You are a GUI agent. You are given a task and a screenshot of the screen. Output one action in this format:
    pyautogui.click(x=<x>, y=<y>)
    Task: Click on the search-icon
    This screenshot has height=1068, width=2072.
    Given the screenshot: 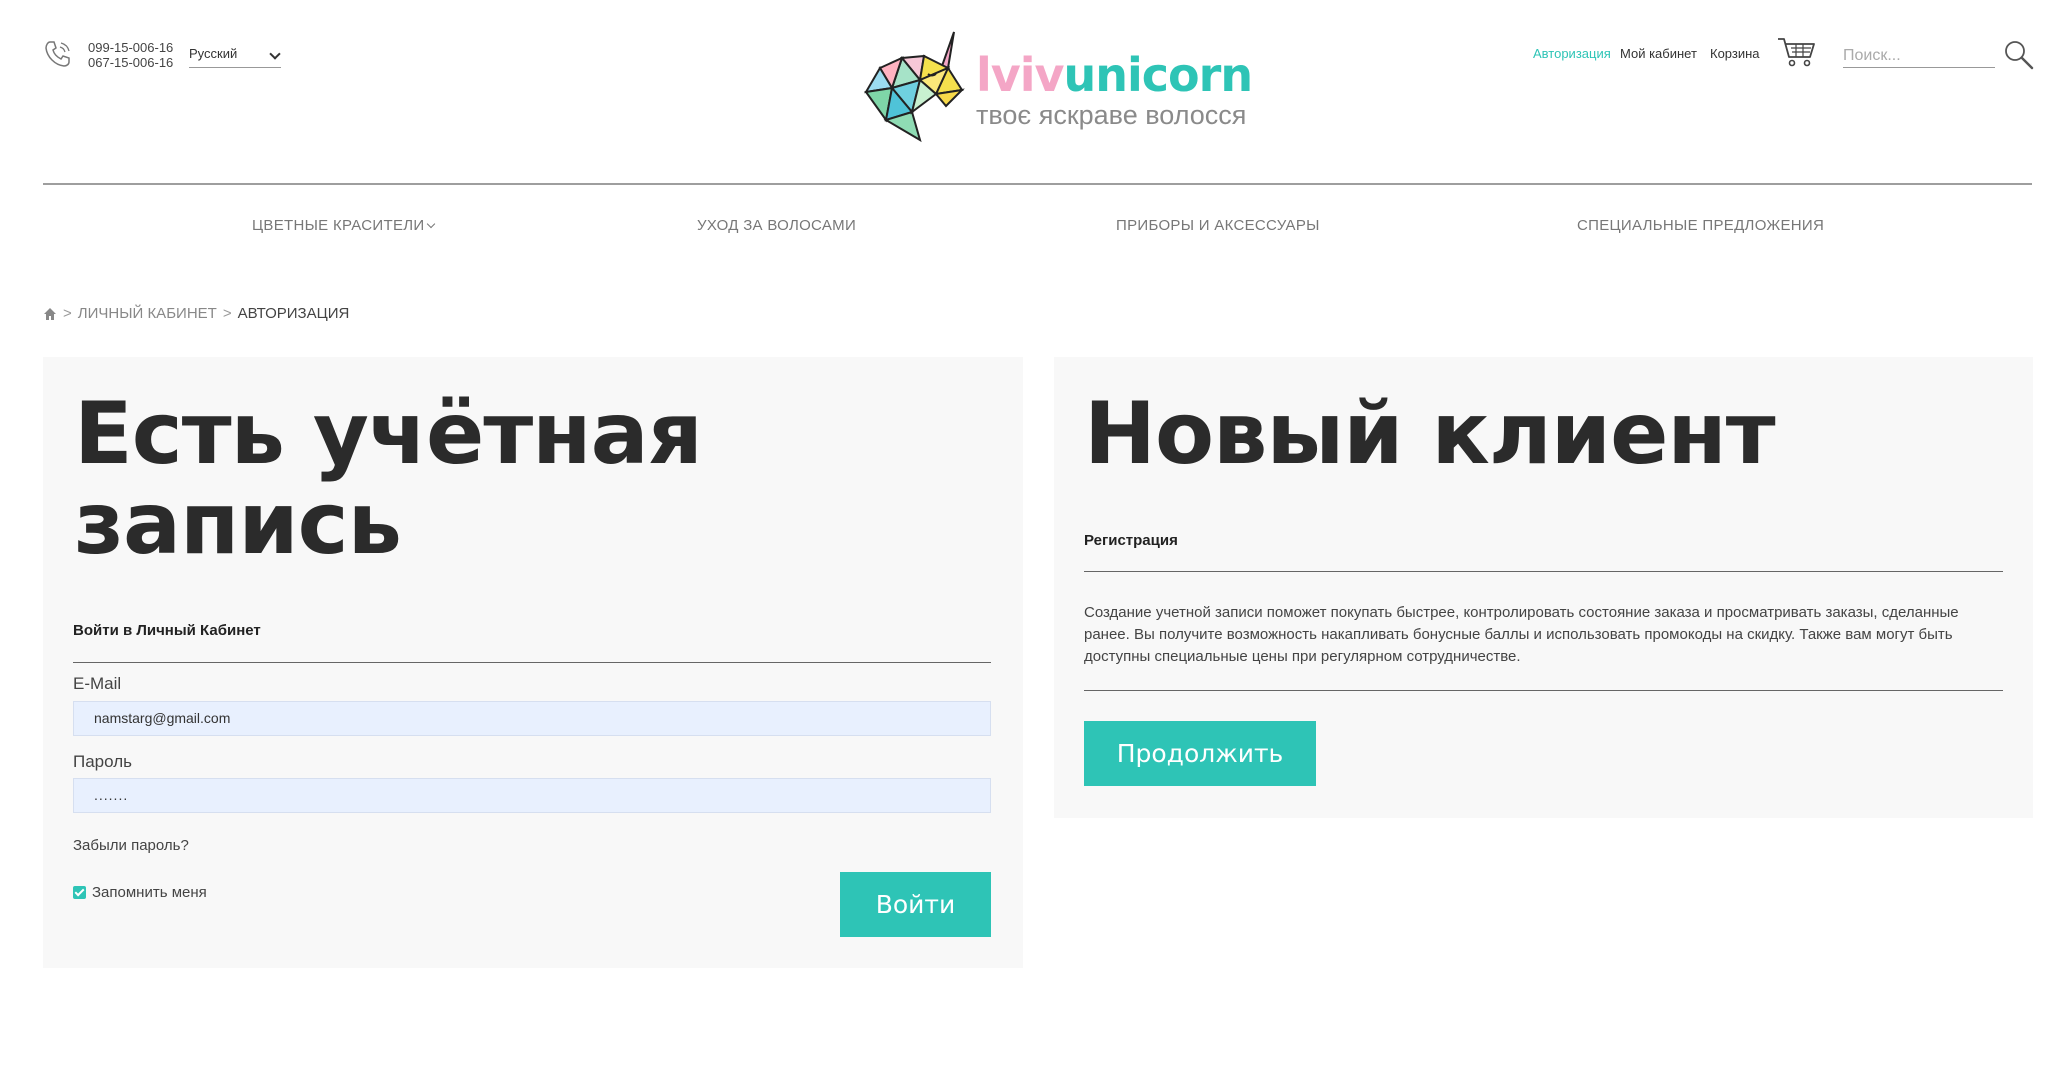 What is the action you would take?
    pyautogui.click(x=2018, y=54)
    